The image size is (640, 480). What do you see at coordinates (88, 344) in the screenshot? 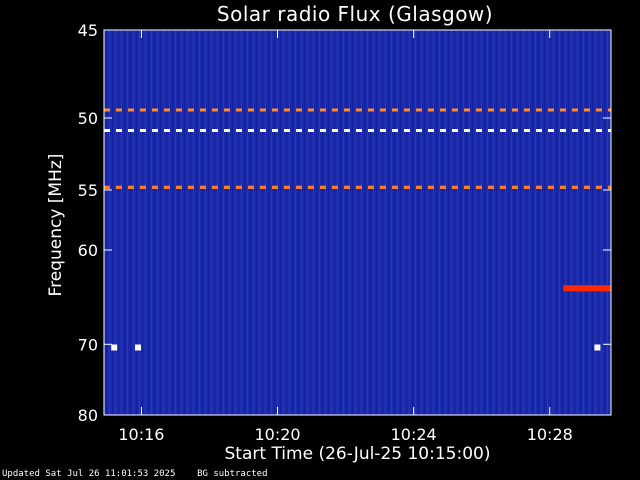
I see `y-tick-label: 70` at bounding box center [88, 344].